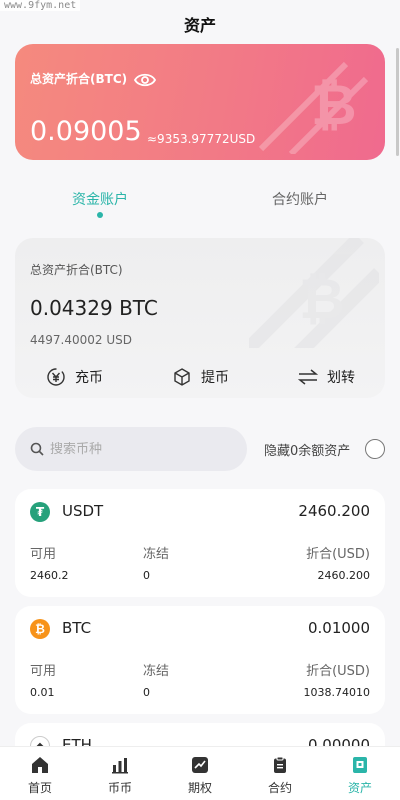 Image resolution: width=400 pixels, height=800 pixels. Describe the element at coordinates (359, 788) in the screenshot. I see `nav-label: 资产` at that location.